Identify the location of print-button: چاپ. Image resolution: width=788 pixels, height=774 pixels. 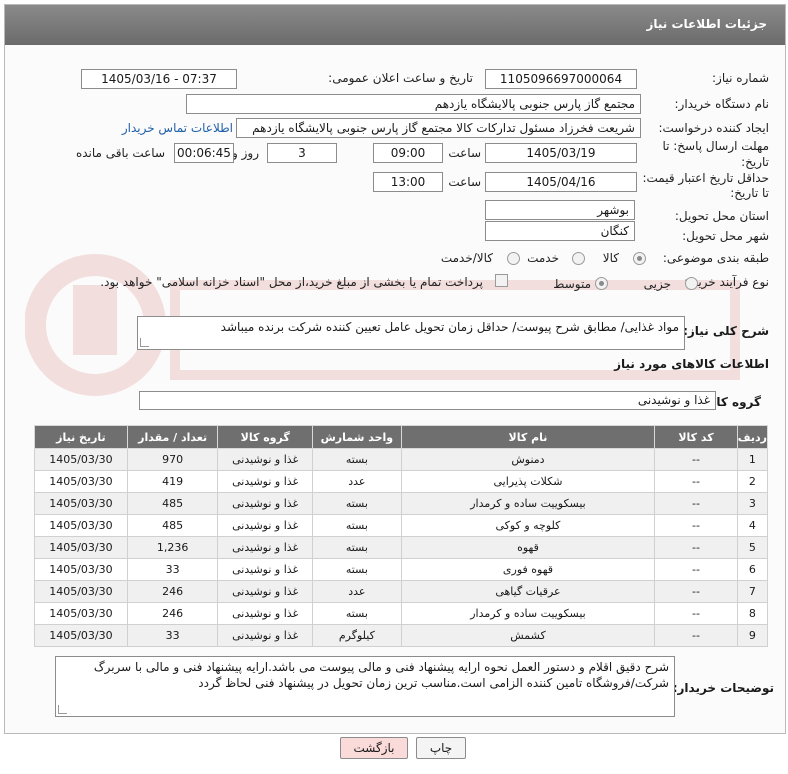
(441, 748).